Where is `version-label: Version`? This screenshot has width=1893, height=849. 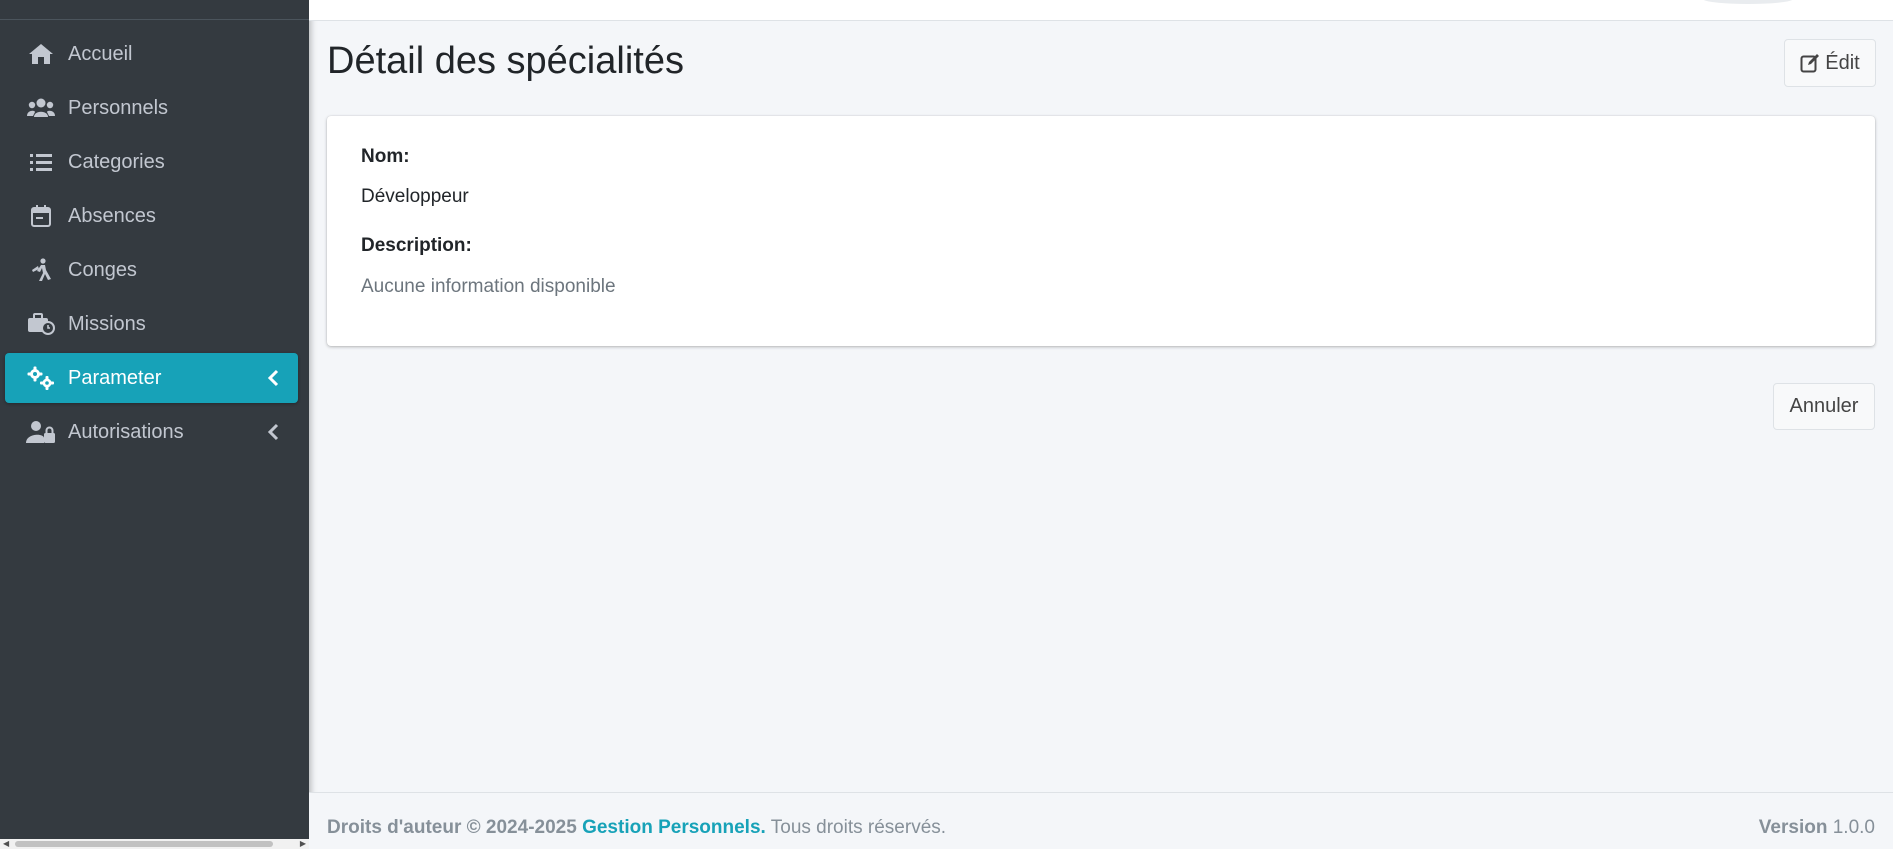
version-label: Version is located at coordinates (1793, 827).